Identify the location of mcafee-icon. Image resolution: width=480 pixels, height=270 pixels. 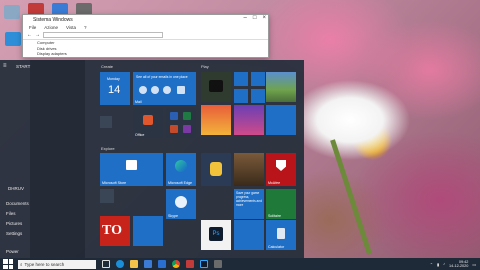
(281, 165).